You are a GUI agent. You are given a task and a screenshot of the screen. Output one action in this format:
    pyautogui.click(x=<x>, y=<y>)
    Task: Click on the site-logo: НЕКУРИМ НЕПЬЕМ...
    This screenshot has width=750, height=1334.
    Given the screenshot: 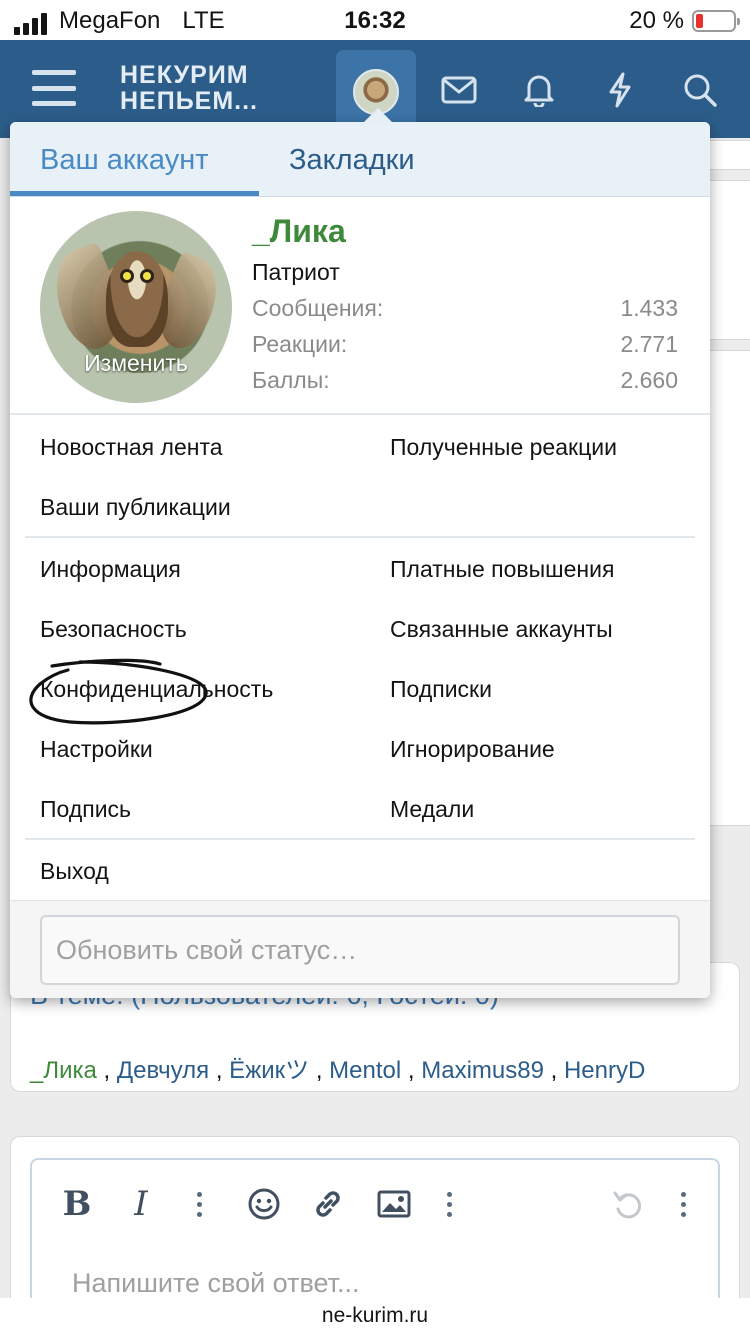 What is the action you would take?
    pyautogui.click(x=189, y=88)
    